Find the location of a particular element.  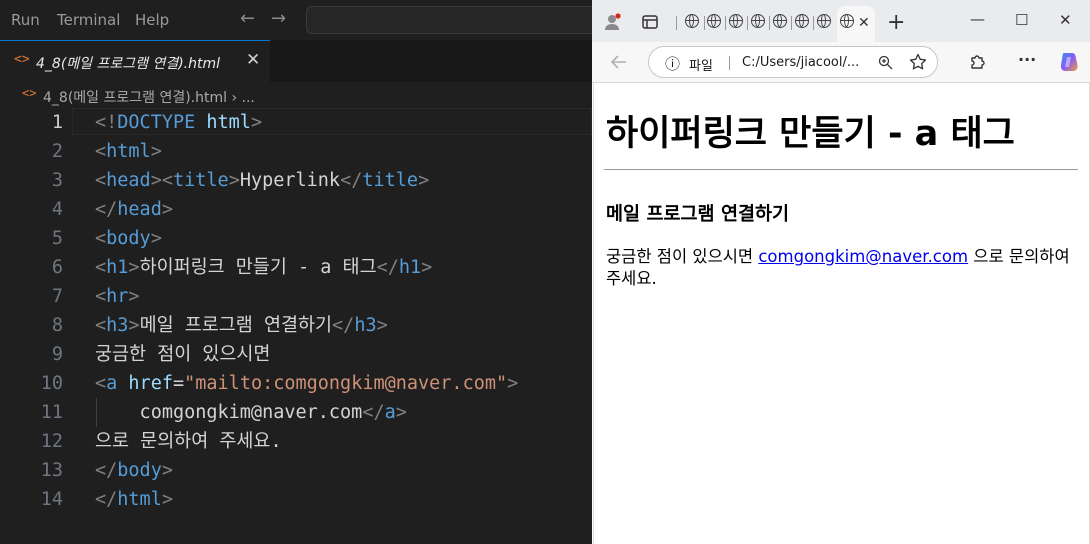

extensions-icon is located at coordinates (978, 64).